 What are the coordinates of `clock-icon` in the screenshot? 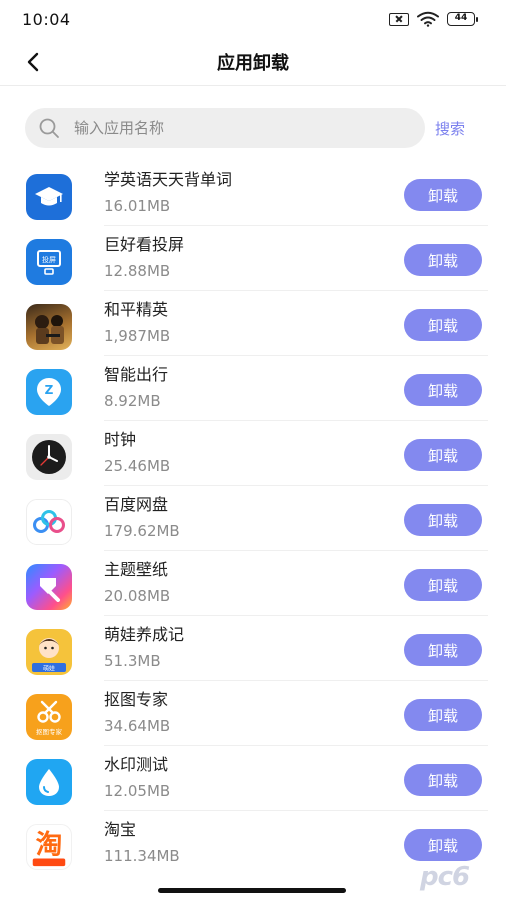 It's located at (49, 457).